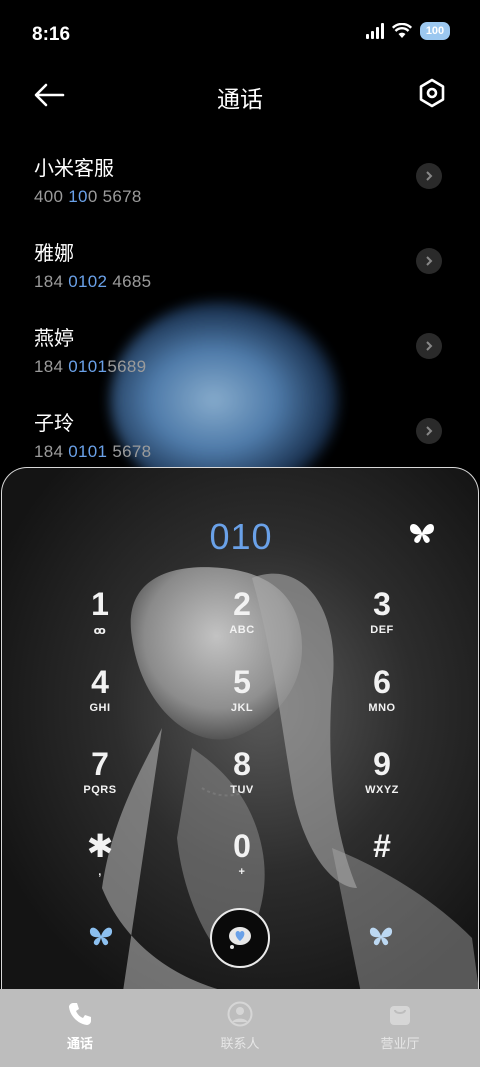  What do you see at coordinates (74, 169) in the screenshot?
I see `contact-name: 小米客服` at bounding box center [74, 169].